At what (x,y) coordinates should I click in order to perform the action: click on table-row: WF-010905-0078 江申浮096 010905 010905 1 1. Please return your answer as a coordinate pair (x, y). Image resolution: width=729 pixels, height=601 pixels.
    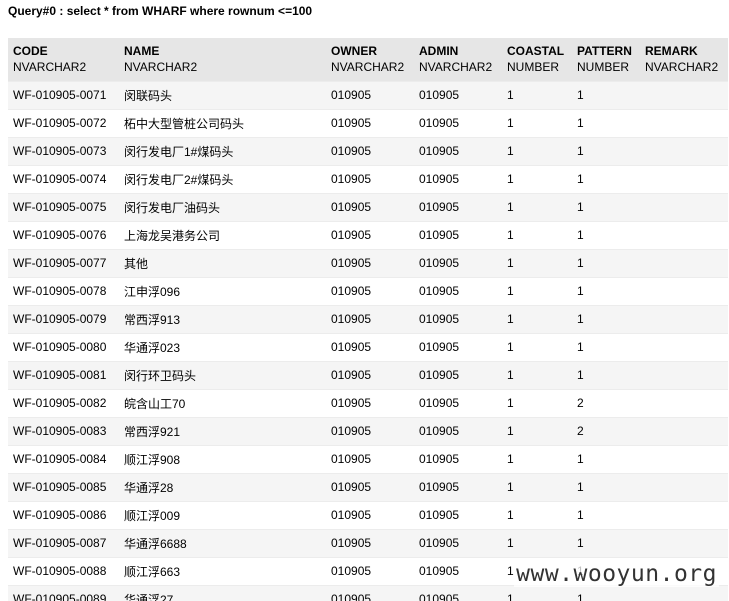
    Looking at the image, I should click on (368, 290).